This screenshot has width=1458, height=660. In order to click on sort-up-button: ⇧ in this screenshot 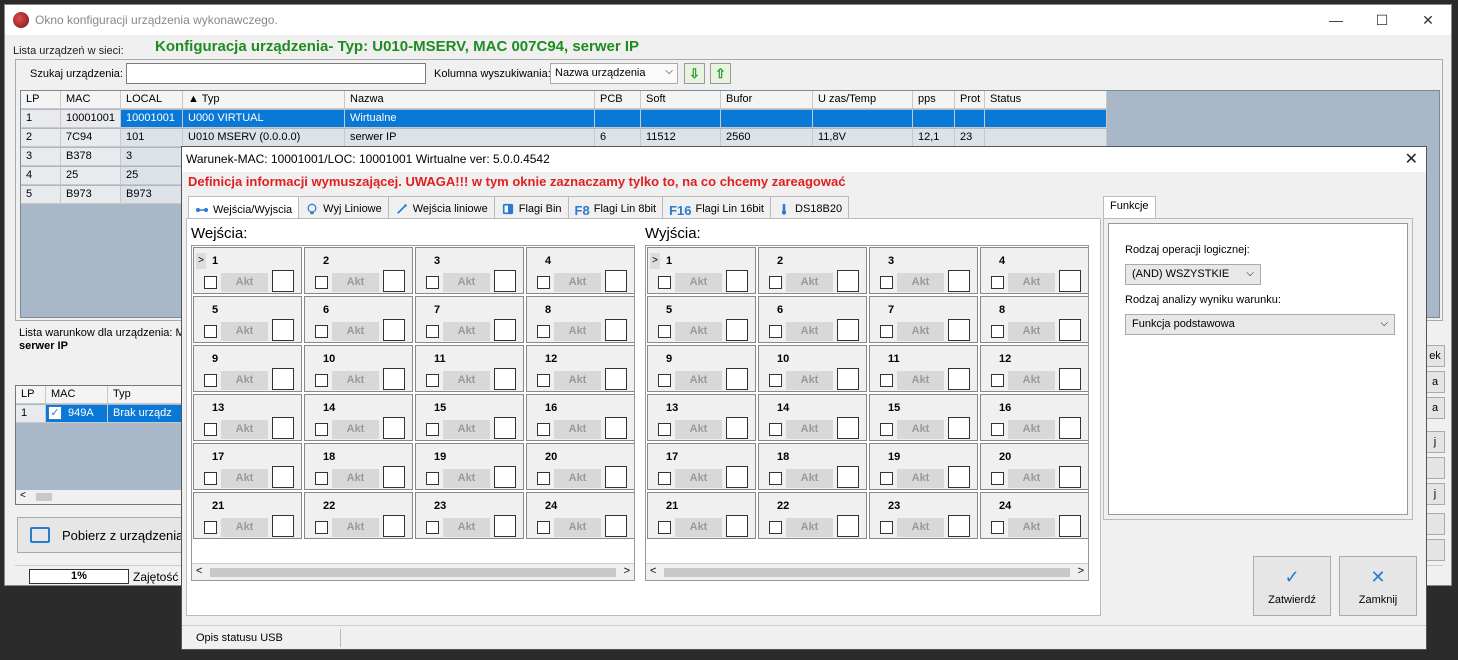, I will do `click(720, 73)`.